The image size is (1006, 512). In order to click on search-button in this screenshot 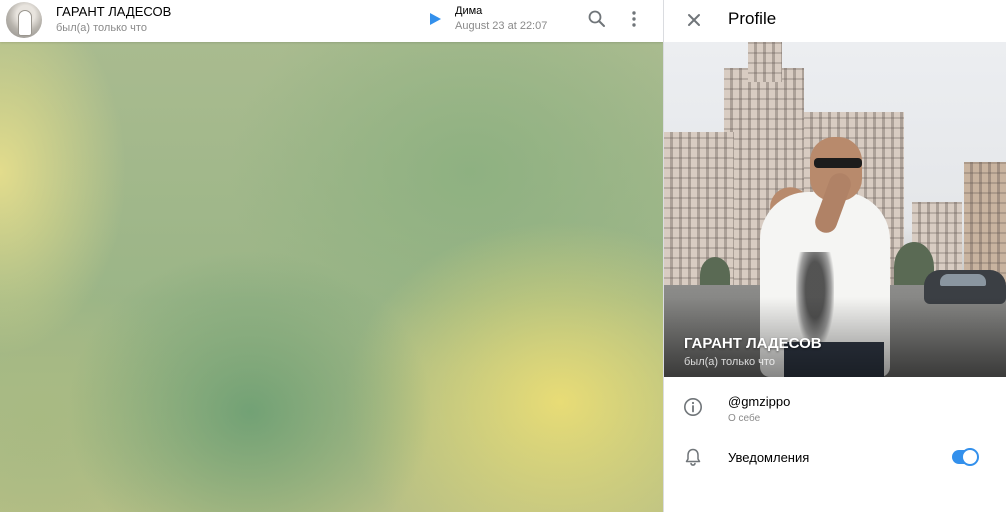, I will do `click(597, 19)`.